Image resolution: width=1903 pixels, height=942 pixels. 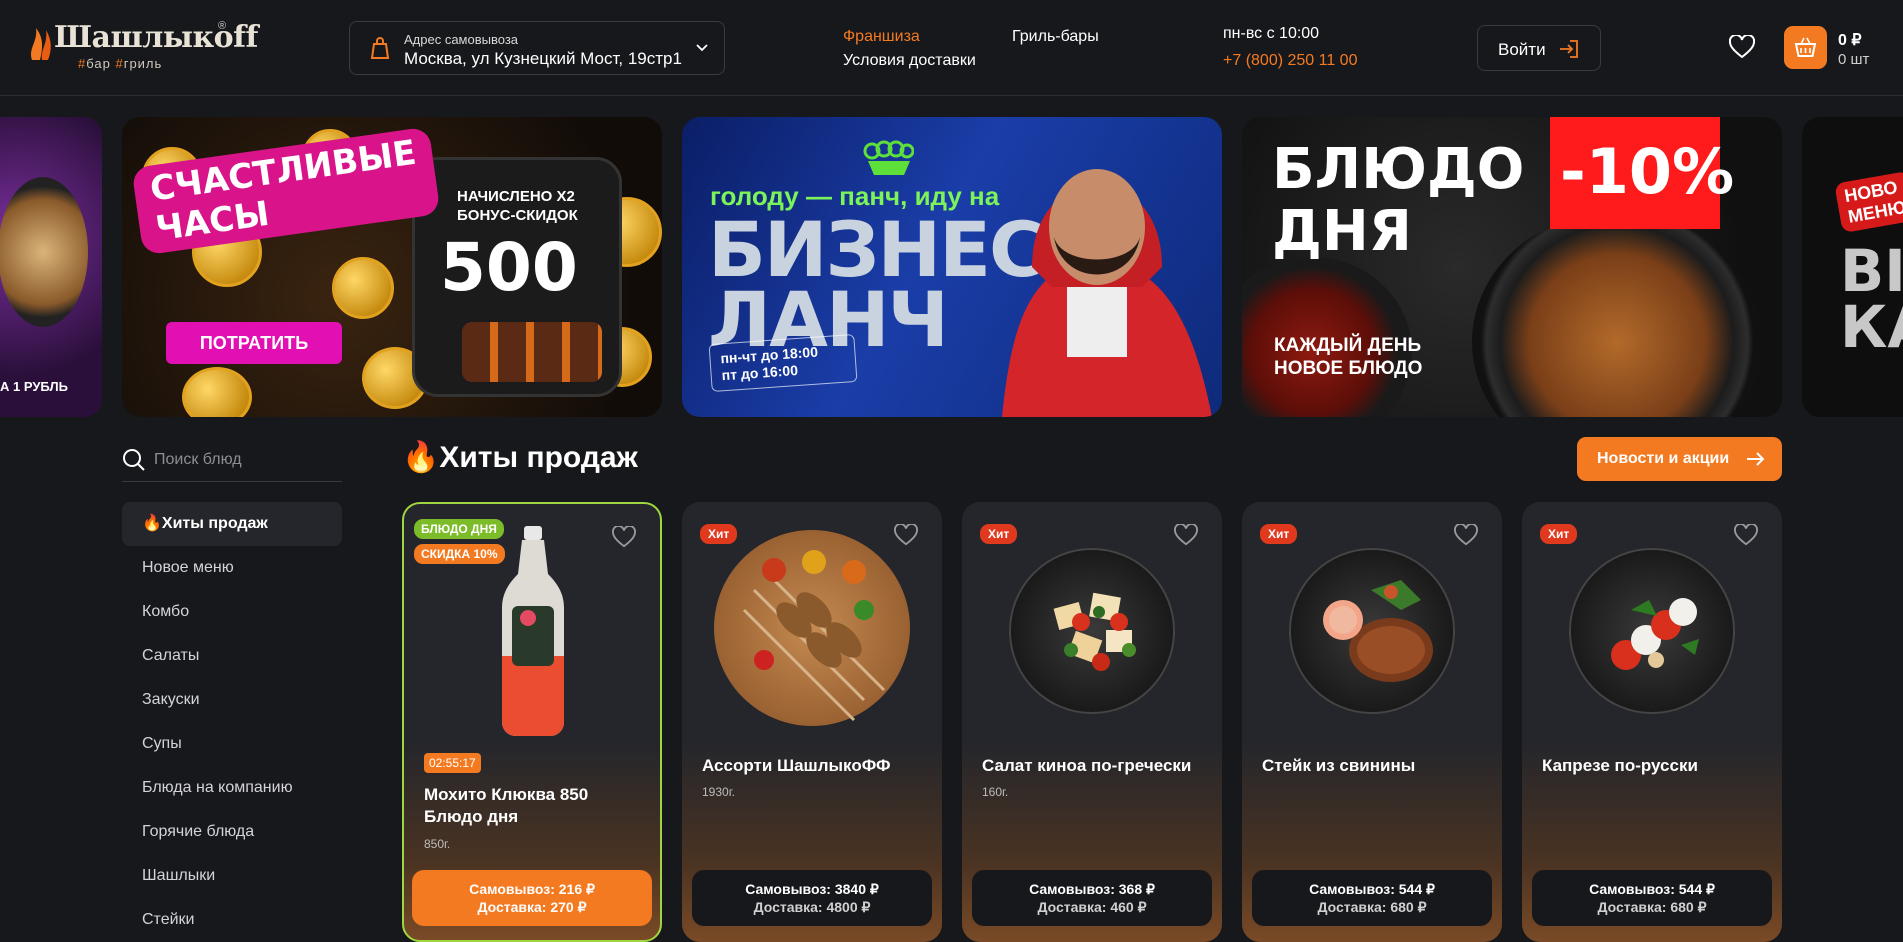 What do you see at coordinates (461, 39) in the screenshot?
I see `address-label: Адрес самовывоза` at bounding box center [461, 39].